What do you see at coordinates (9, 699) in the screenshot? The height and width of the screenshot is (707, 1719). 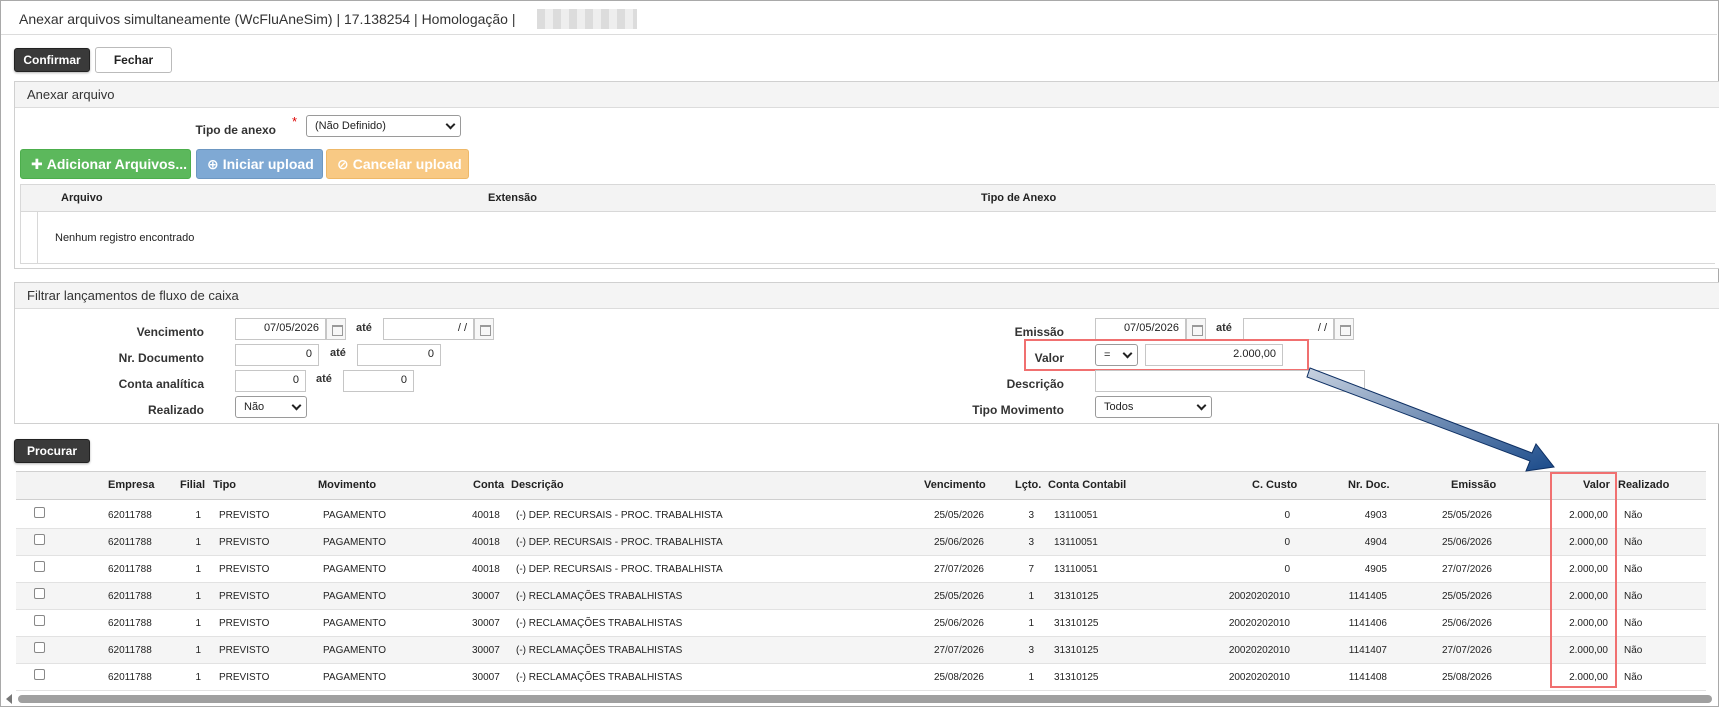 I see `arrow-left-icon` at bounding box center [9, 699].